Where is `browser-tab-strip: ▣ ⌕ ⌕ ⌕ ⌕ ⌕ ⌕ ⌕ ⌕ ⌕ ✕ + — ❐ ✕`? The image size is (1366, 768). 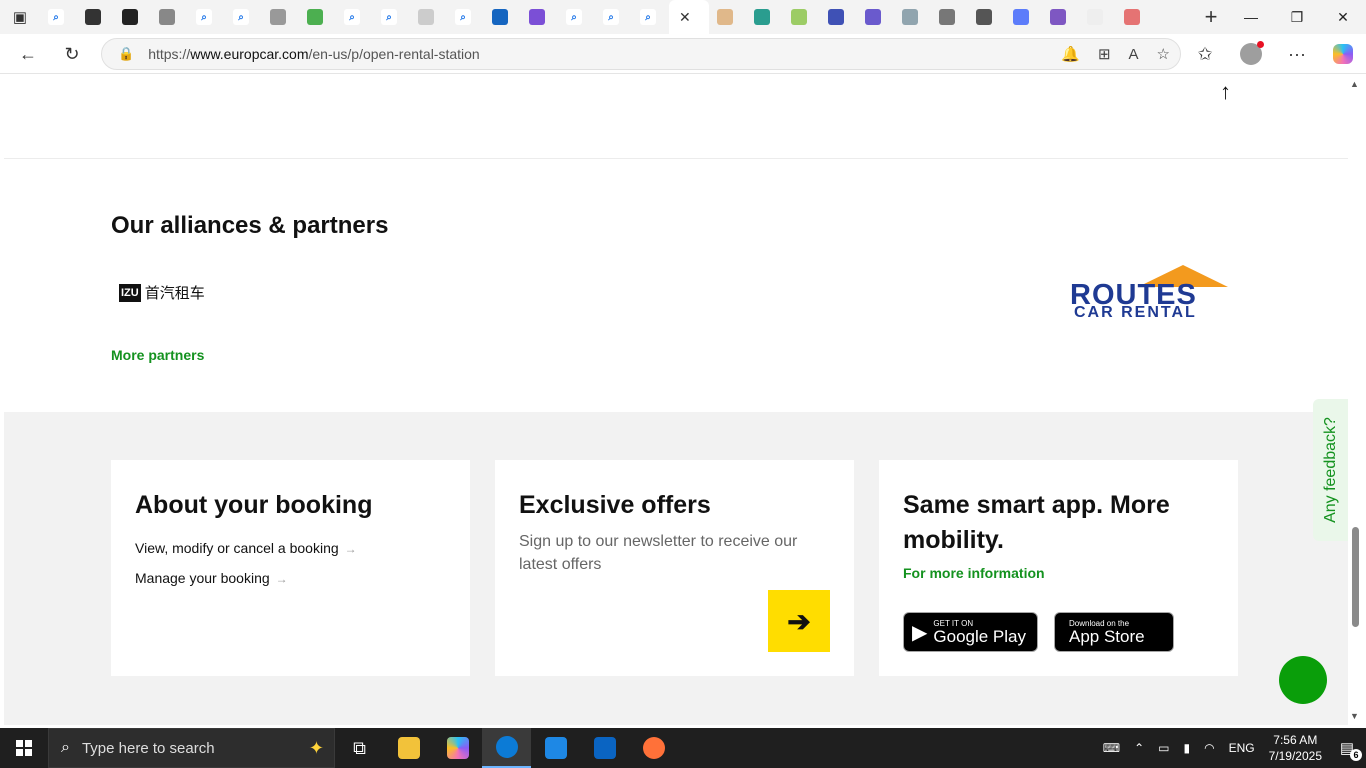 browser-tab-strip: ▣ ⌕ ⌕ ⌕ ⌕ ⌕ ⌕ ⌕ ⌕ ⌕ ✕ + — ❐ ✕ is located at coordinates (683, 17).